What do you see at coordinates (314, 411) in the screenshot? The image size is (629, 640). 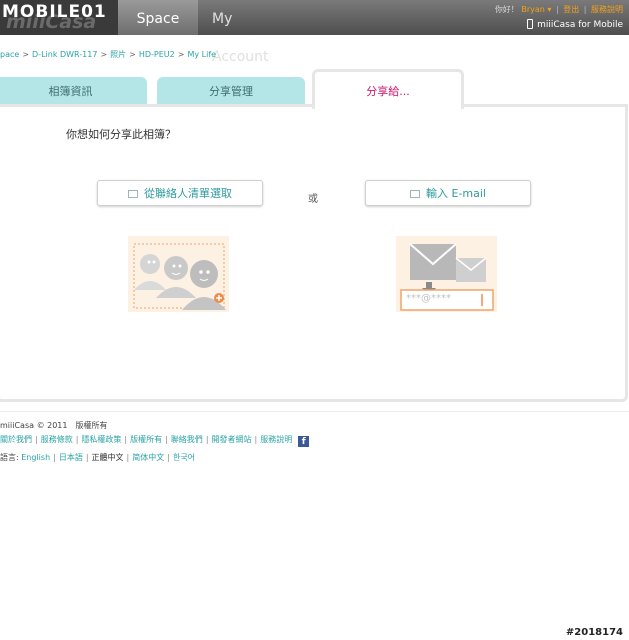 I see `footer-divider` at bounding box center [314, 411].